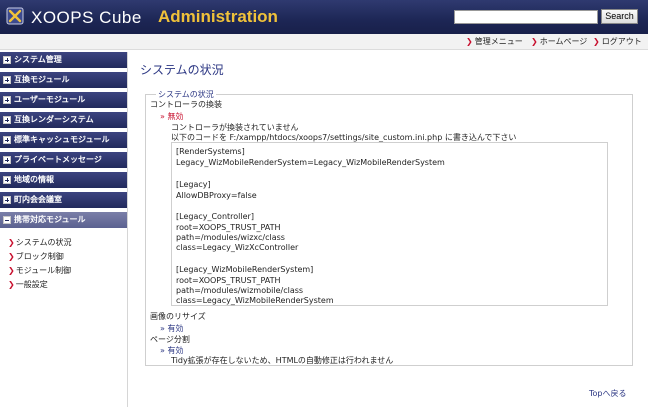 The height and width of the screenshot is (407, 648). Describe the element at coordinates (498, 41) in the screenshot. I see `admin-menu-label: 管理メニュー` at that location.